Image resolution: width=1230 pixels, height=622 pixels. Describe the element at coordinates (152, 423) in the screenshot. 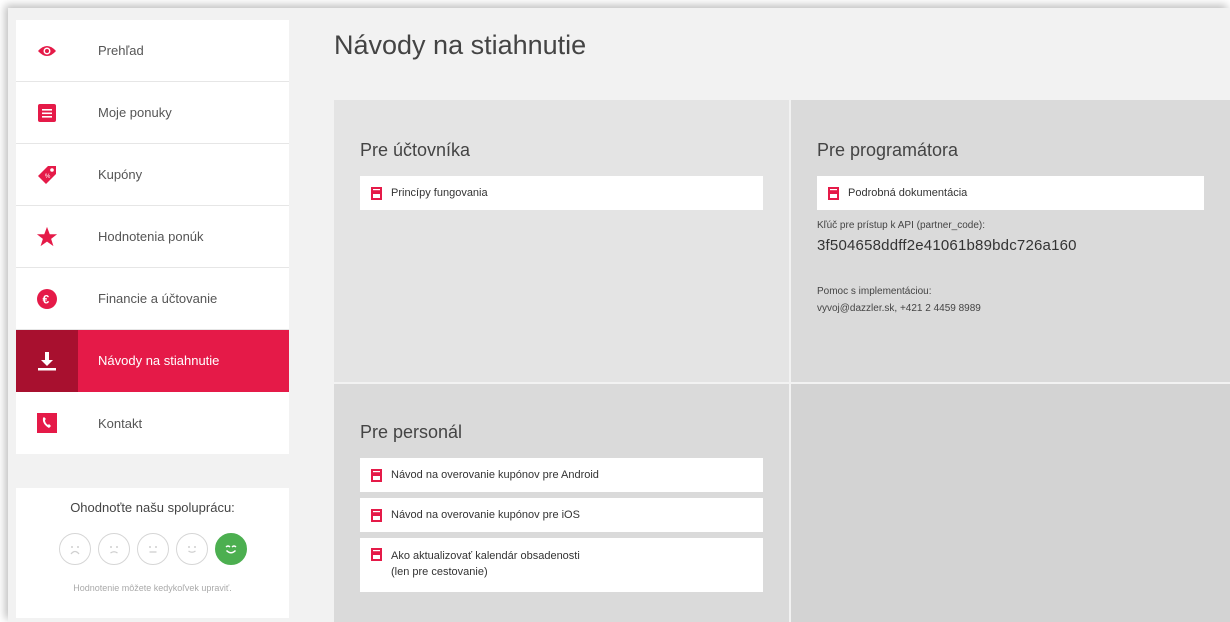

I see `sidebar-item-kontakt: Kontakt` at that location.